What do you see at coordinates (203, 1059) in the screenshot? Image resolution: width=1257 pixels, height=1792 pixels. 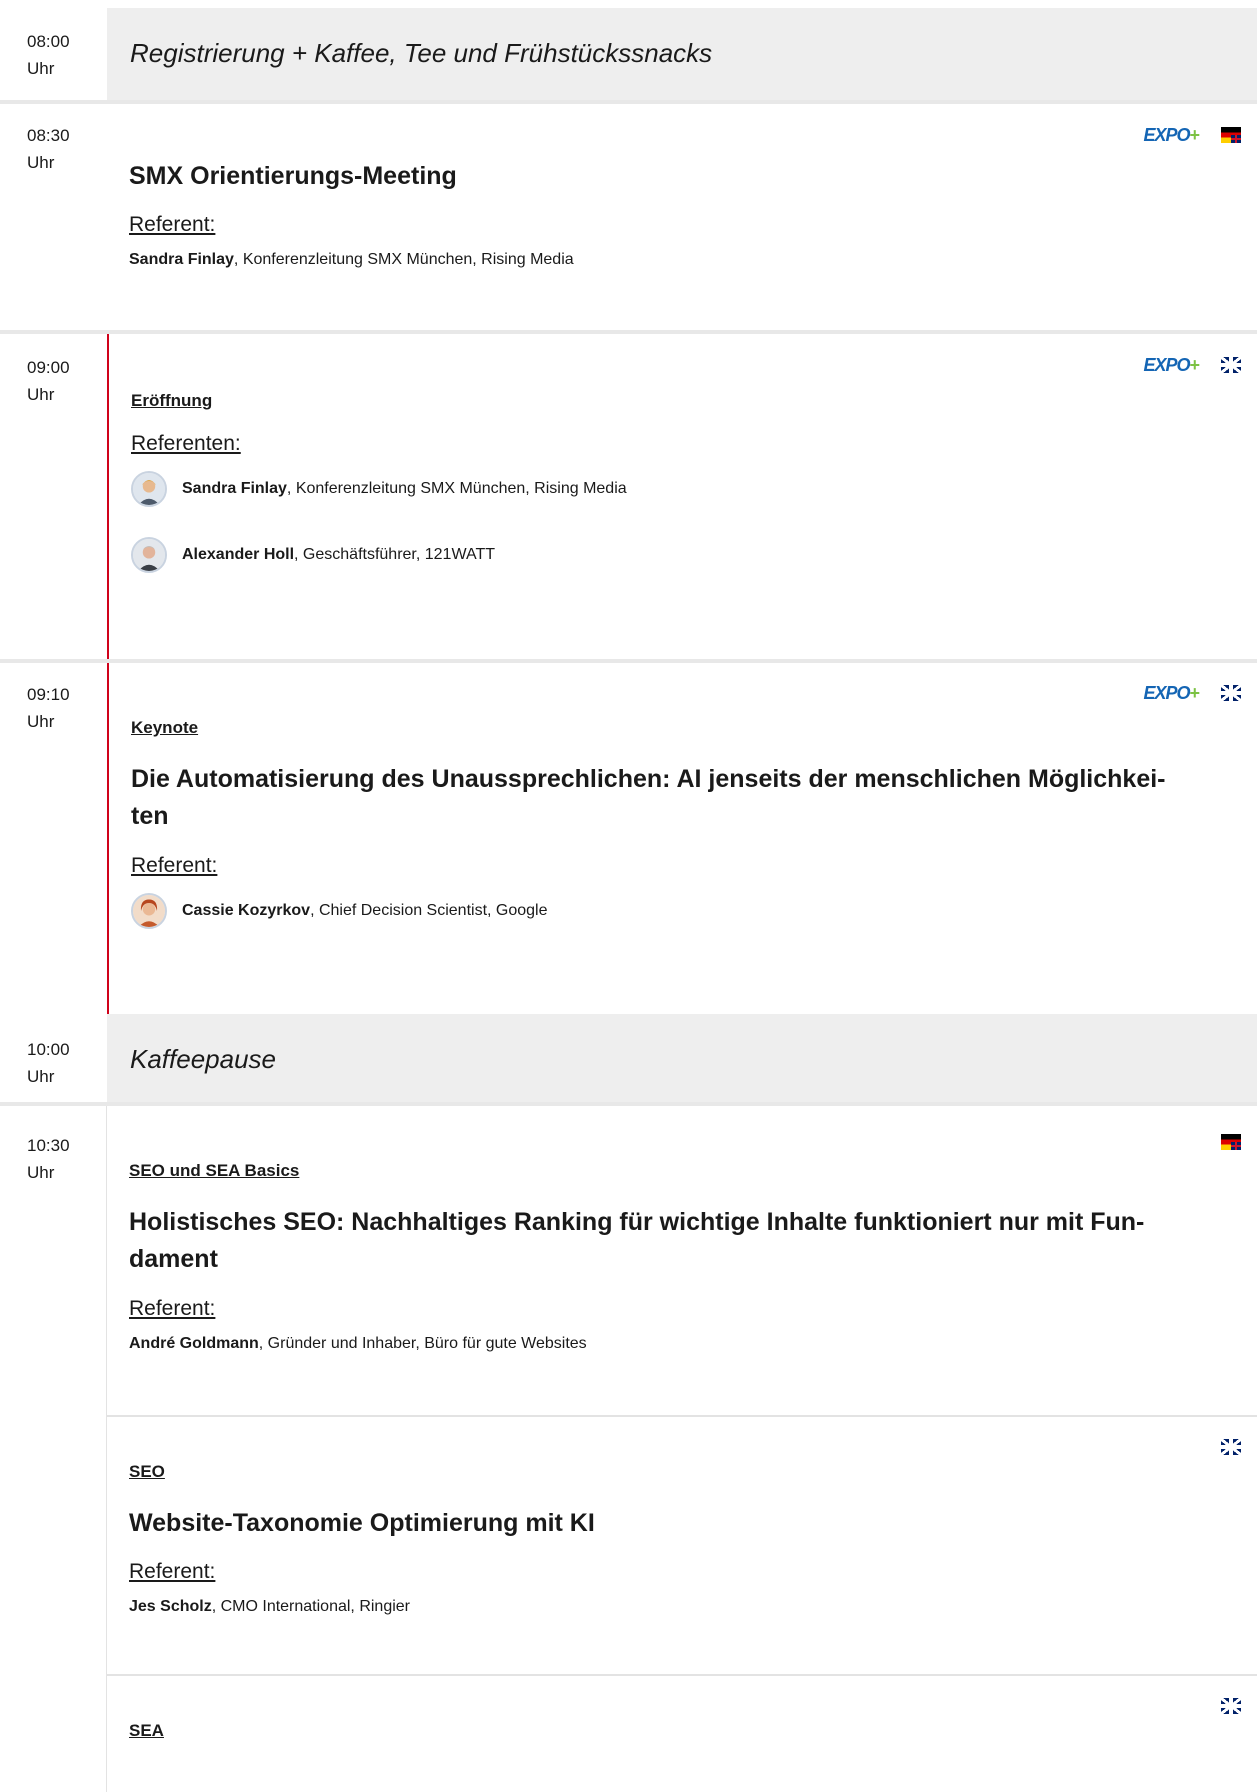 I see `break-title: Kaffeepause` at bounding box center [203, 1059].